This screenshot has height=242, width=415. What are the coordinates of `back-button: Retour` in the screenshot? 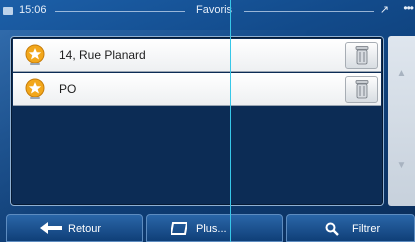 It's located at (74, 228).